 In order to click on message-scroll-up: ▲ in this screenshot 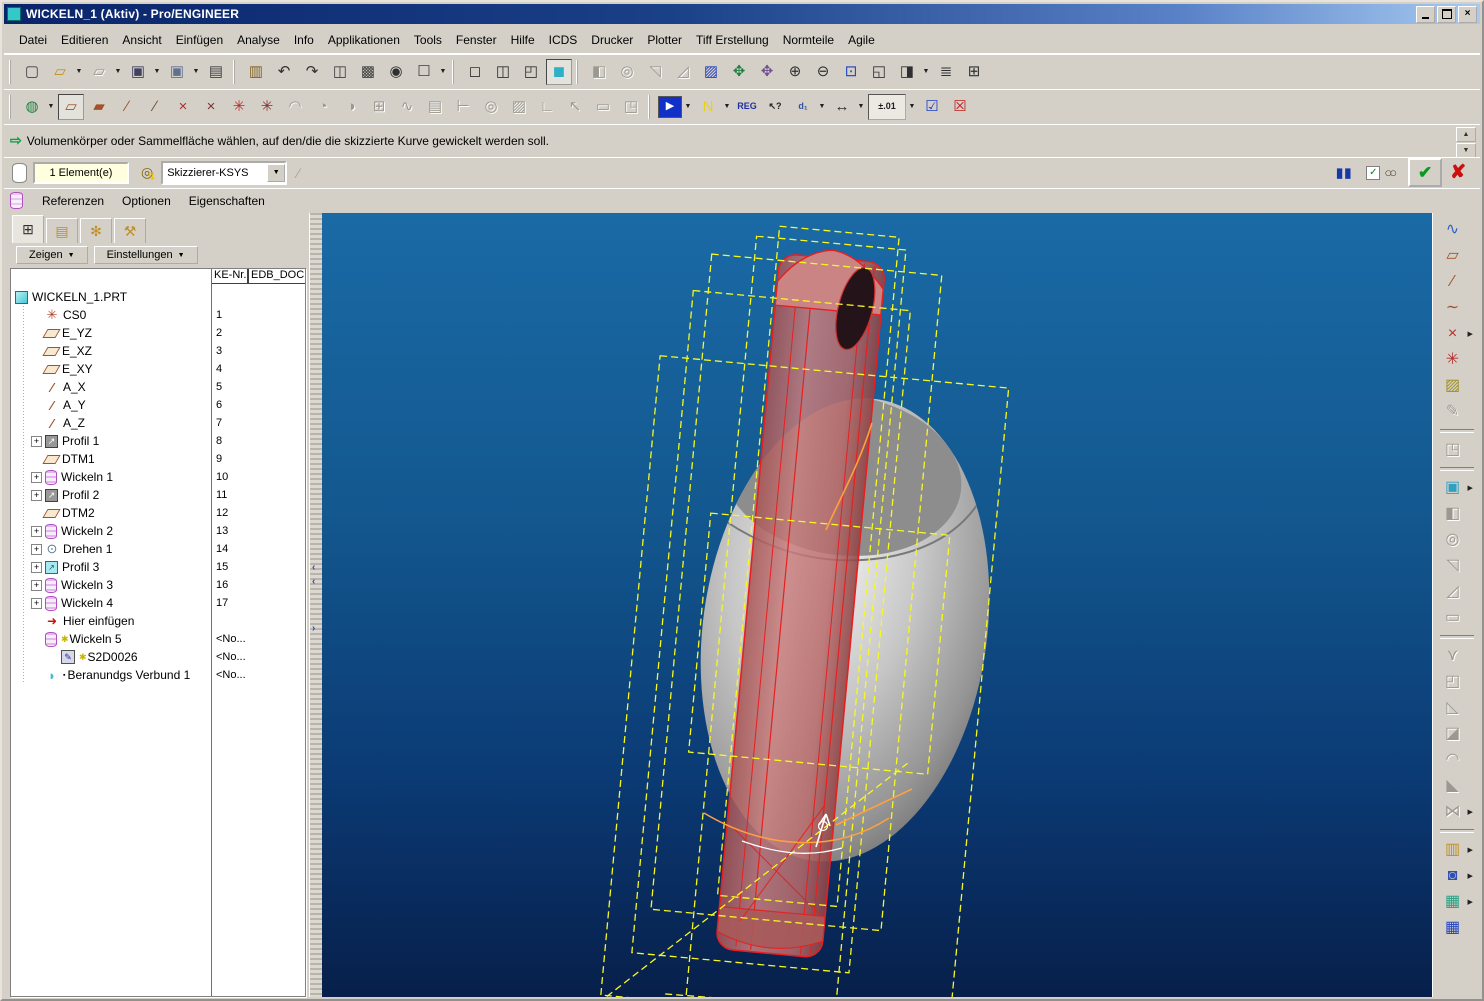, I will do `click(1466, 134)`.